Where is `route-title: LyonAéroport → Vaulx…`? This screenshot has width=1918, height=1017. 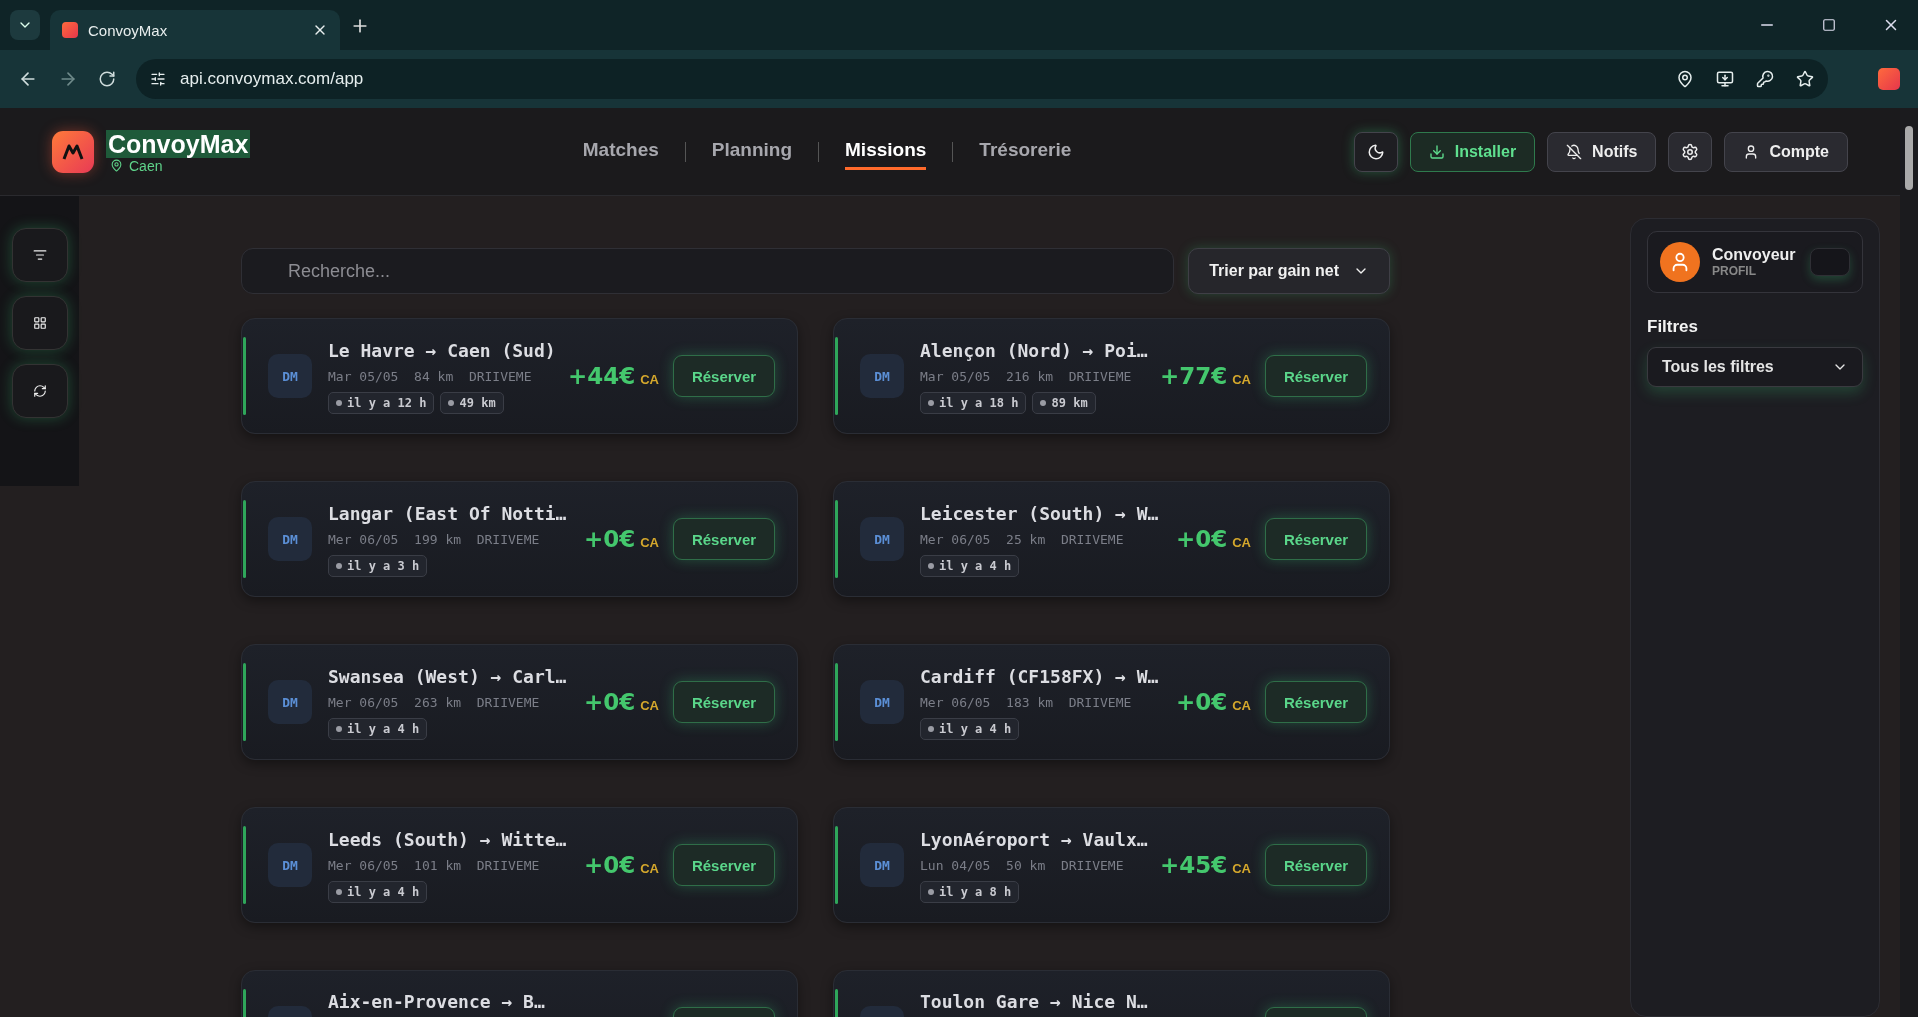 route-title: LyonAéroport → Vaulx… is located at coordinates (1034, 839).